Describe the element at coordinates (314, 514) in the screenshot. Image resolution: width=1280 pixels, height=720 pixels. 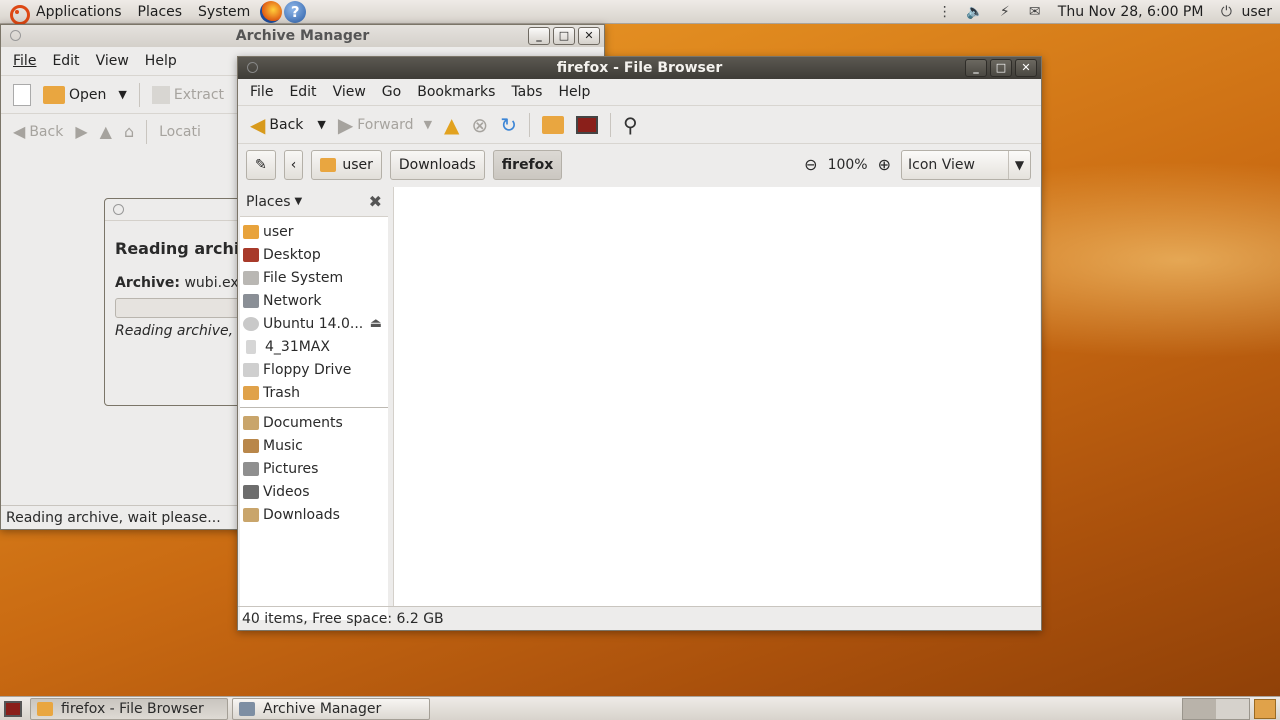
I see `sidebar-item-downloads: Downloads` at that location.